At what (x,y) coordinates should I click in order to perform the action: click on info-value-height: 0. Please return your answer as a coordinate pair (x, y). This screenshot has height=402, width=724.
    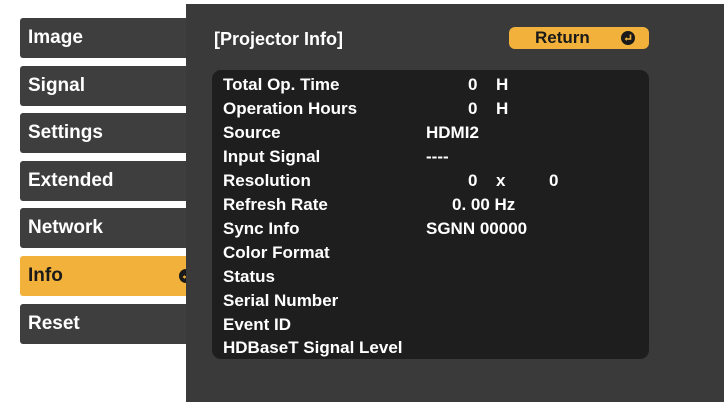
    Looking at the image, I should click on (554, 180).